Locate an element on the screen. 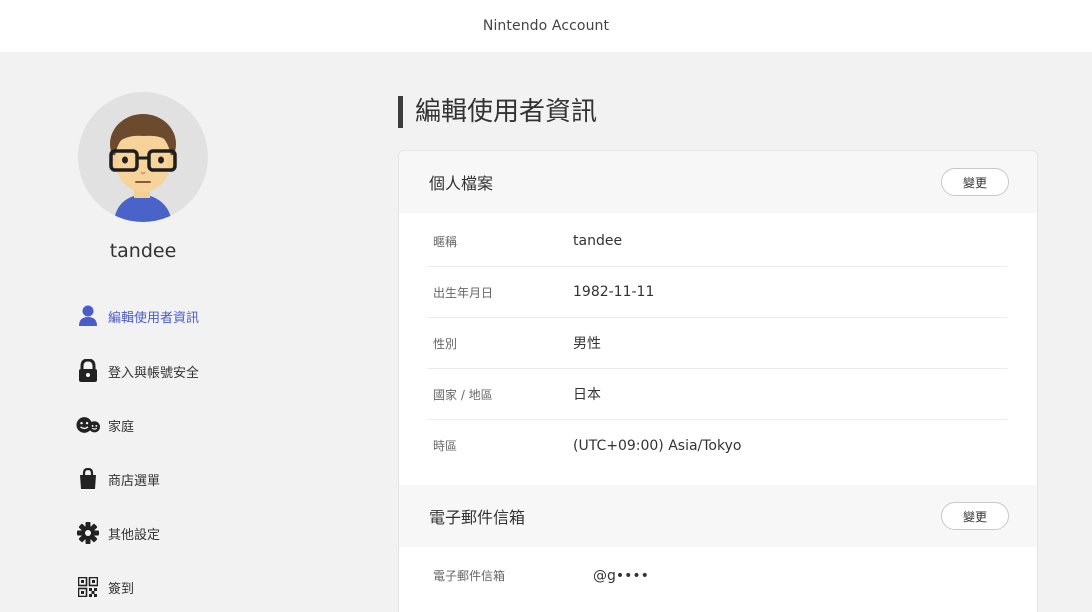 Image resolution: width=1092 pixels, height=612 pixels. sidebar-item-other-settings: 其他設定 is located at coordinates (118, 533).